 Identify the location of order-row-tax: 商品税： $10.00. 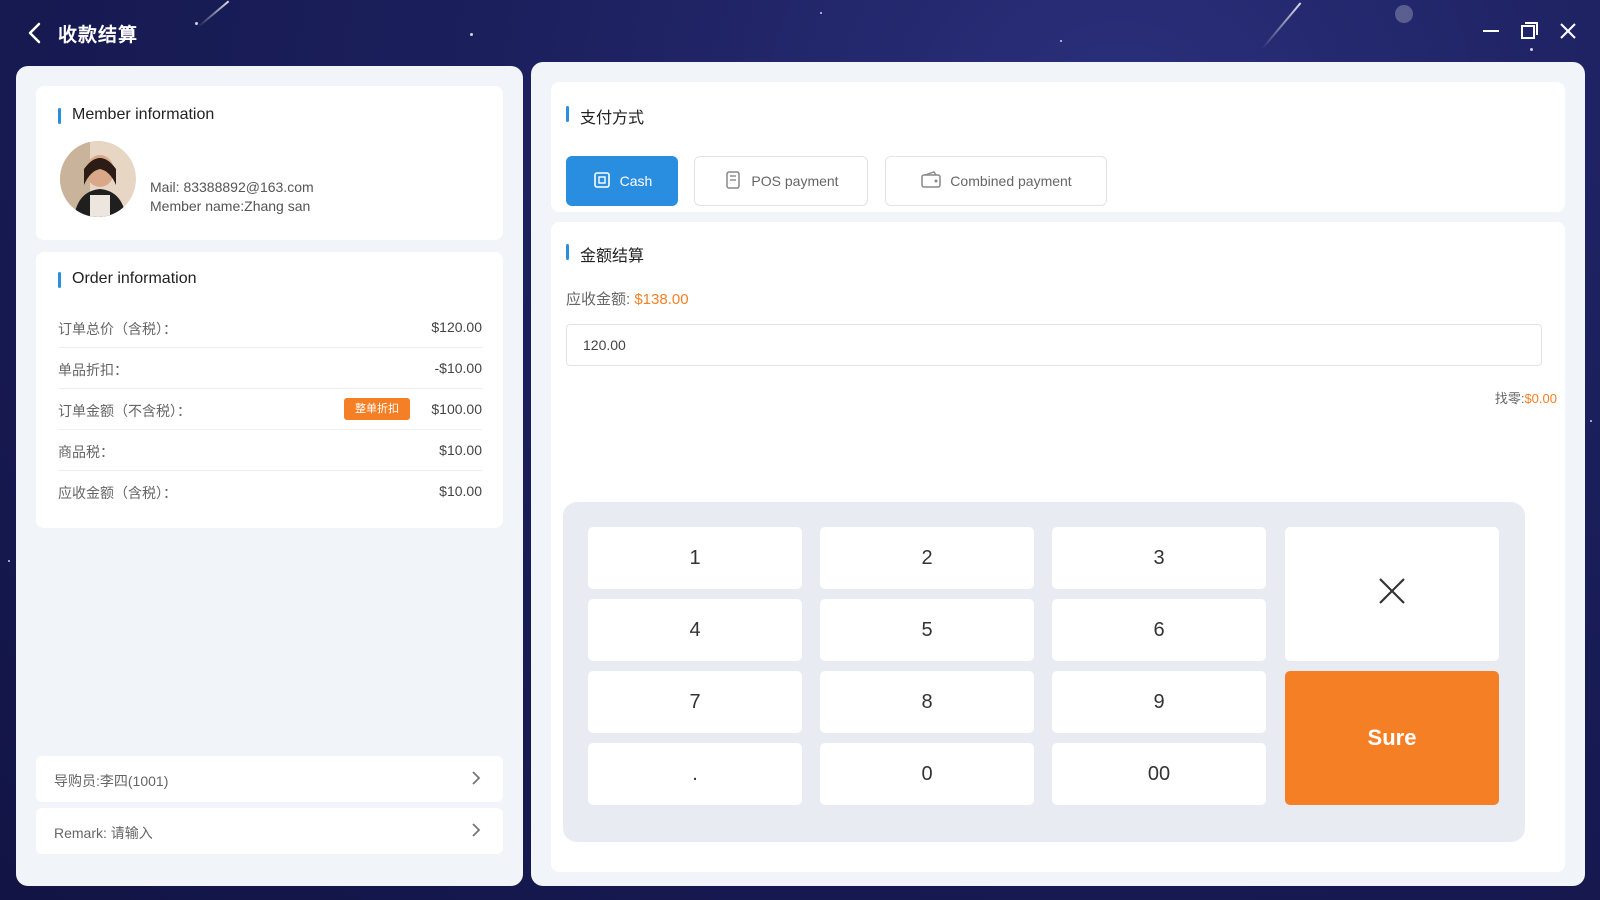
(270, 450).